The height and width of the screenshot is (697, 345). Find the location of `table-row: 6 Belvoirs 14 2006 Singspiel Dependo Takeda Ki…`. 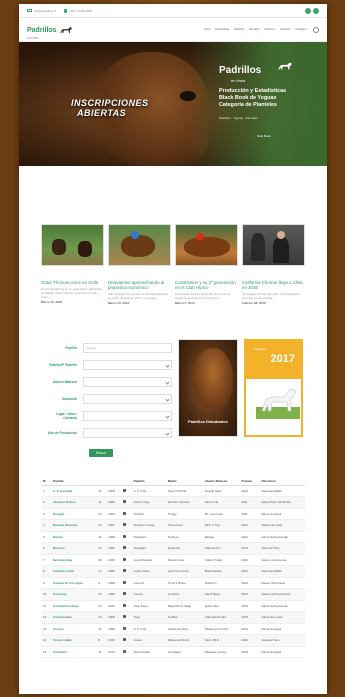

table-row: 6 Belvoirs 14 2006 Singspiel Dependo Takeda Ki… is located at coordinates (173, 548).